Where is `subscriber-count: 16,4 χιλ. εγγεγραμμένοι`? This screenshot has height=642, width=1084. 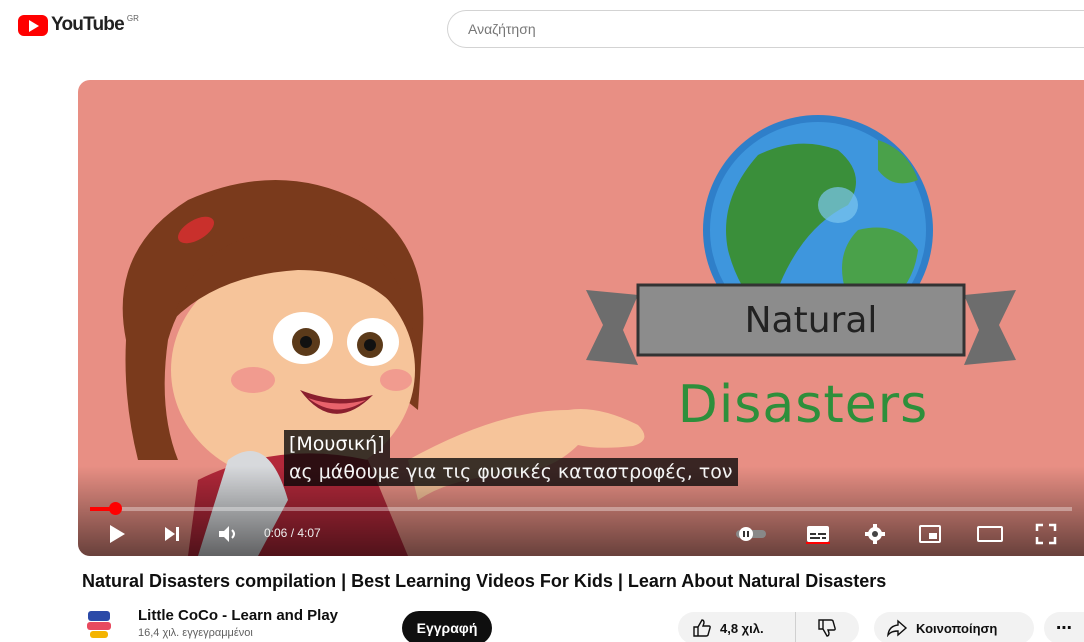 subscriber-count: 16,4 χιλ. εγγεγραμμένοι is located at coordinates (195, 633).